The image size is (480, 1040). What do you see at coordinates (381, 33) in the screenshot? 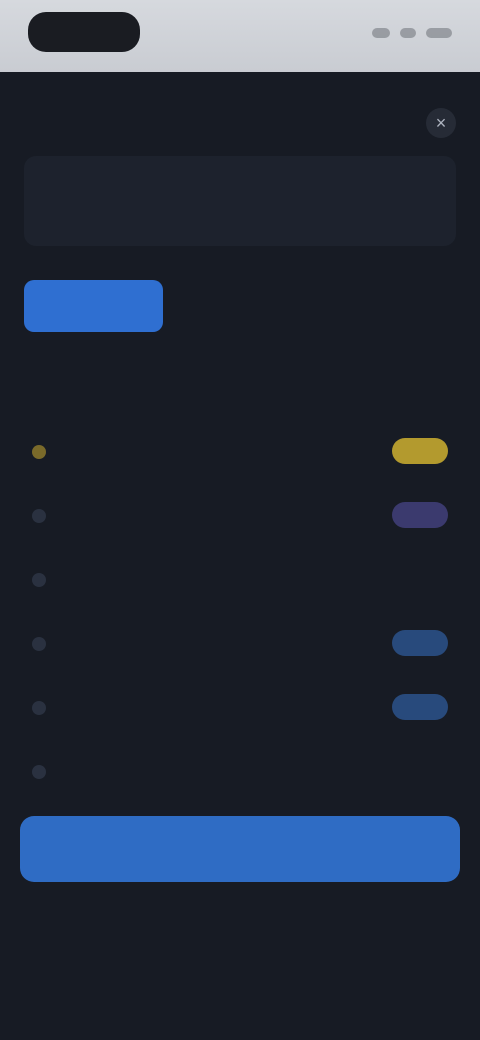
I see `signal-icon` at bounding box center [381, 33].